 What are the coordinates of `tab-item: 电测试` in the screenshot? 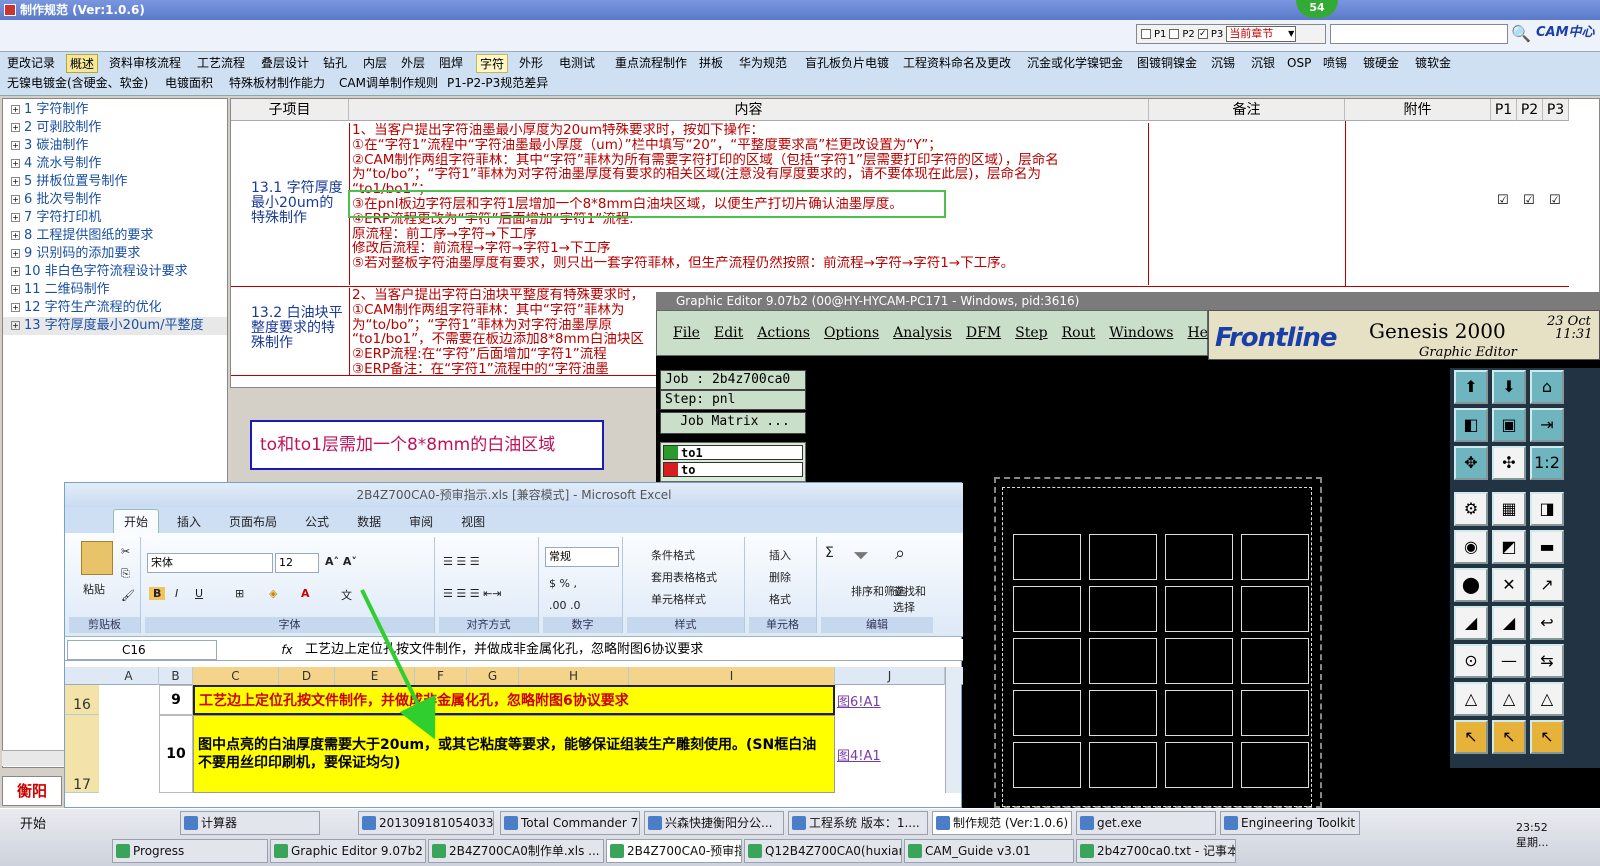 It's located at (577, 63).